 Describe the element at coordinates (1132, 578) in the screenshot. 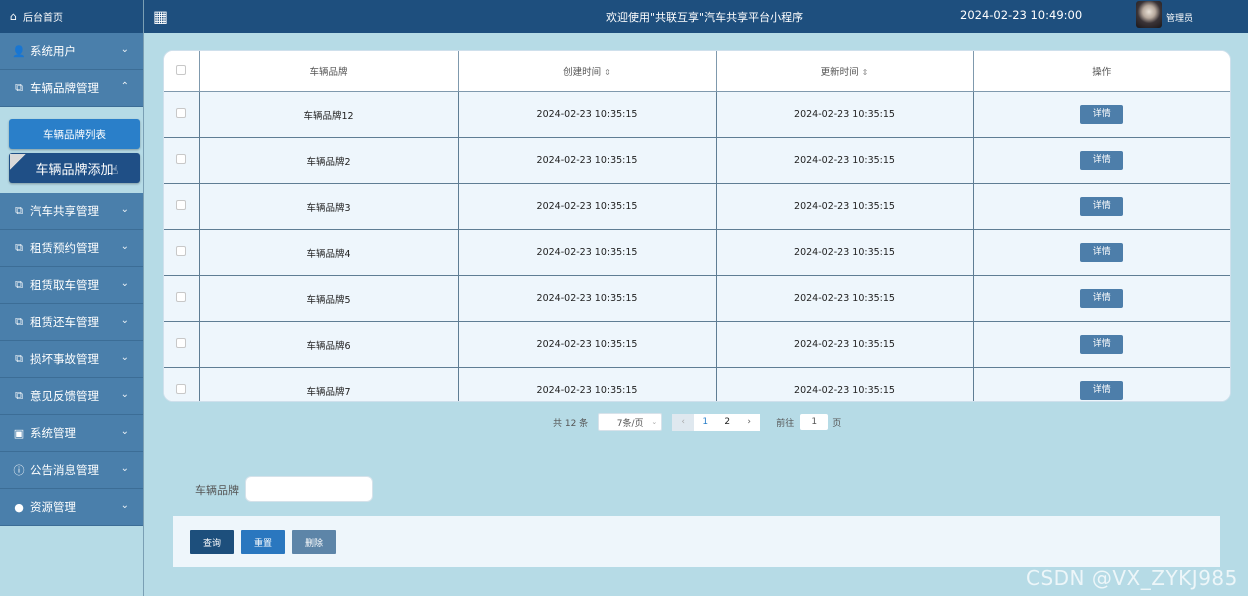

I see `watermark: CSDN @VX_ZYKJ985` at that location.